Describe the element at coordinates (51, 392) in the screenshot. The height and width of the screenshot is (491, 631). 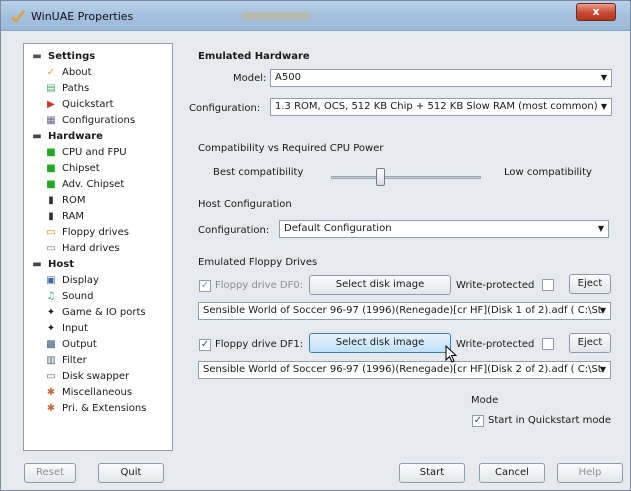
I see `misc-icon: ✱` at that location.